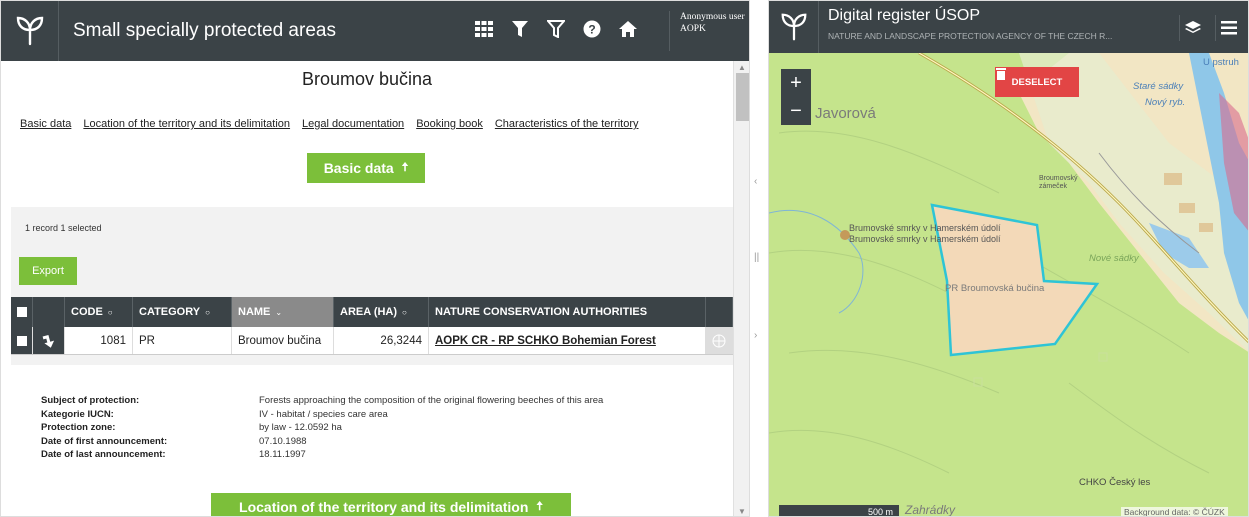 Image resolution: width=1249 pixels, height=517 pixels. I want to click on scroll-down-icon: ▼, so click(742, 511).